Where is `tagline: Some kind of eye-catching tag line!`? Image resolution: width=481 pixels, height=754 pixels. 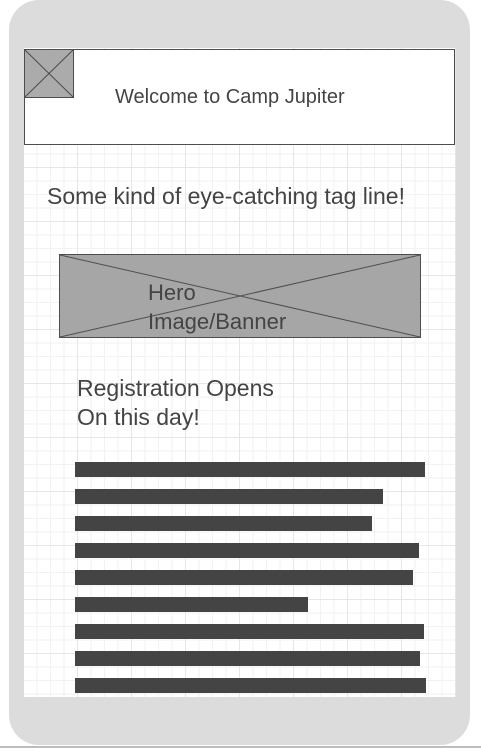
tagline: Some kind of eye-catching tag line! is located at coordinates (226, 196).